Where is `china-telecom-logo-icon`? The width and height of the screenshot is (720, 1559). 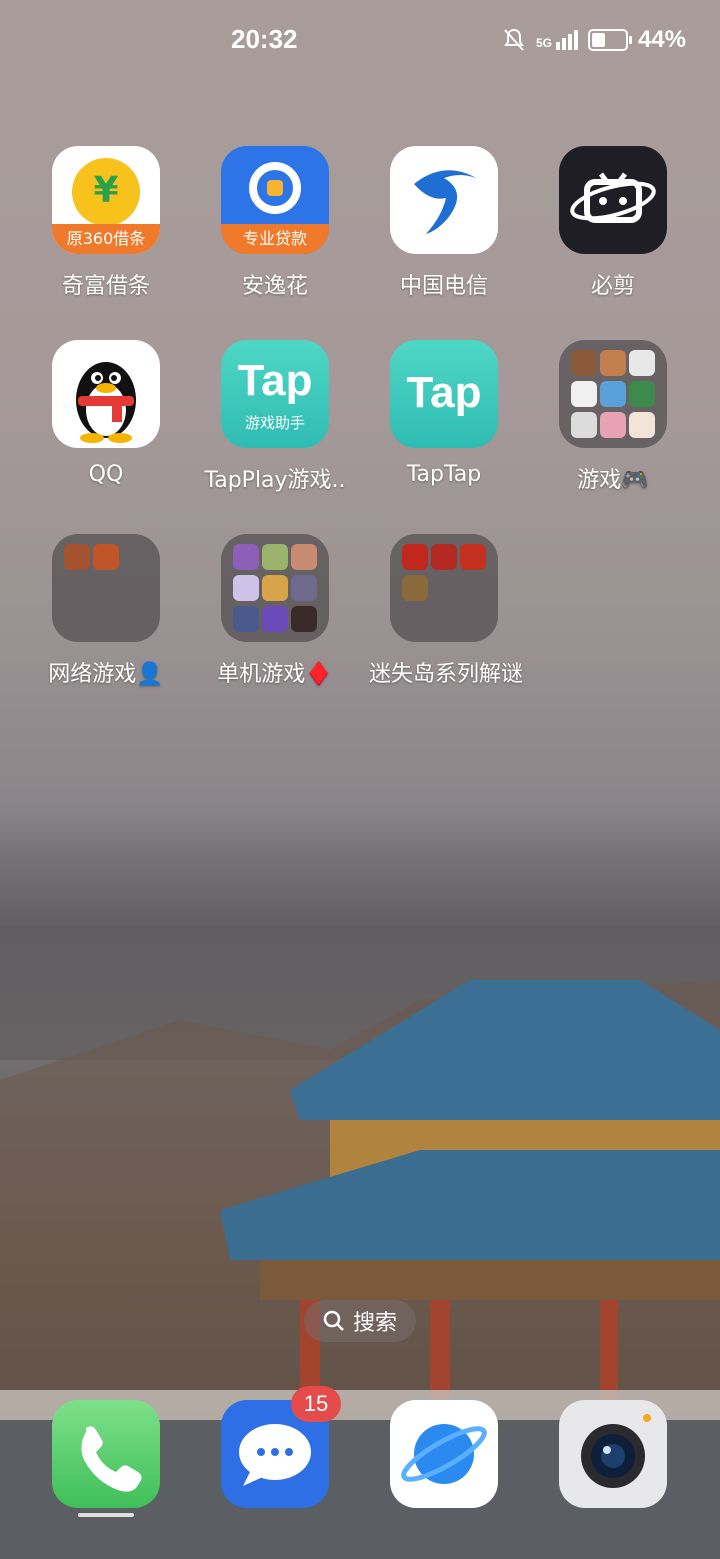 china-telecom-logo-icon is located at coordinates (444, 200).